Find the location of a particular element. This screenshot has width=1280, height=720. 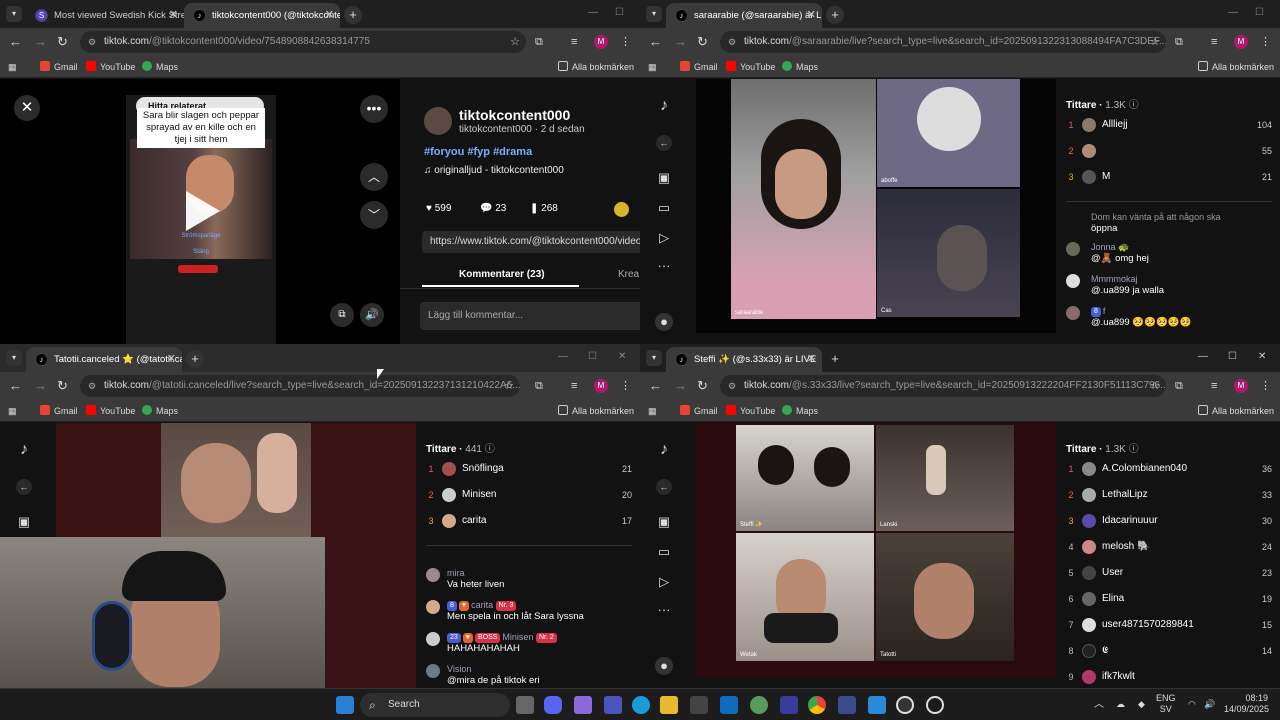

obs-icon is located at coordinates (905, 705).